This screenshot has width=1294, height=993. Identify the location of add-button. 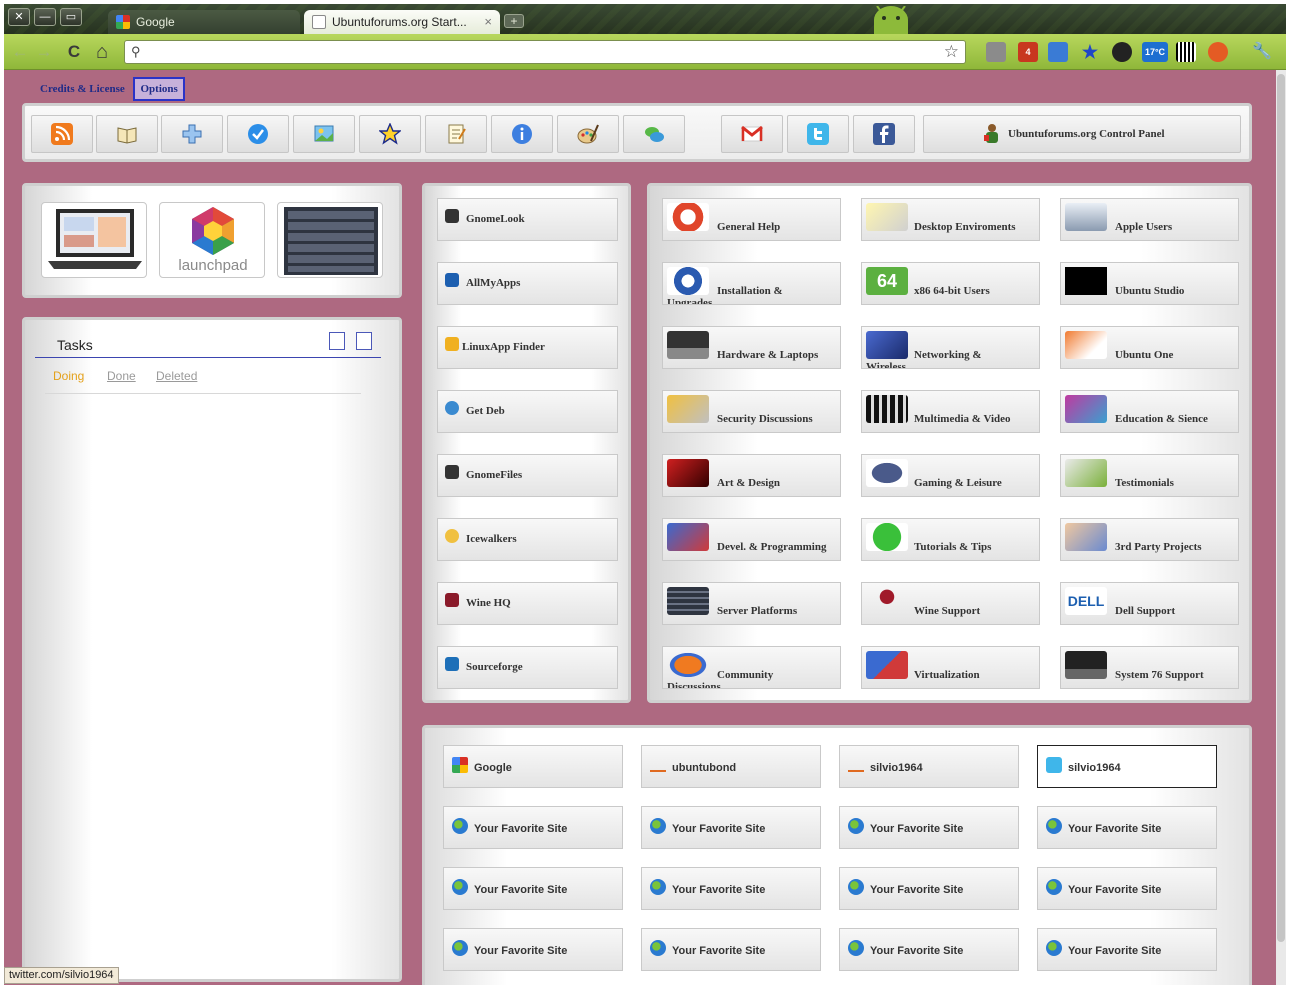
(192, 134).